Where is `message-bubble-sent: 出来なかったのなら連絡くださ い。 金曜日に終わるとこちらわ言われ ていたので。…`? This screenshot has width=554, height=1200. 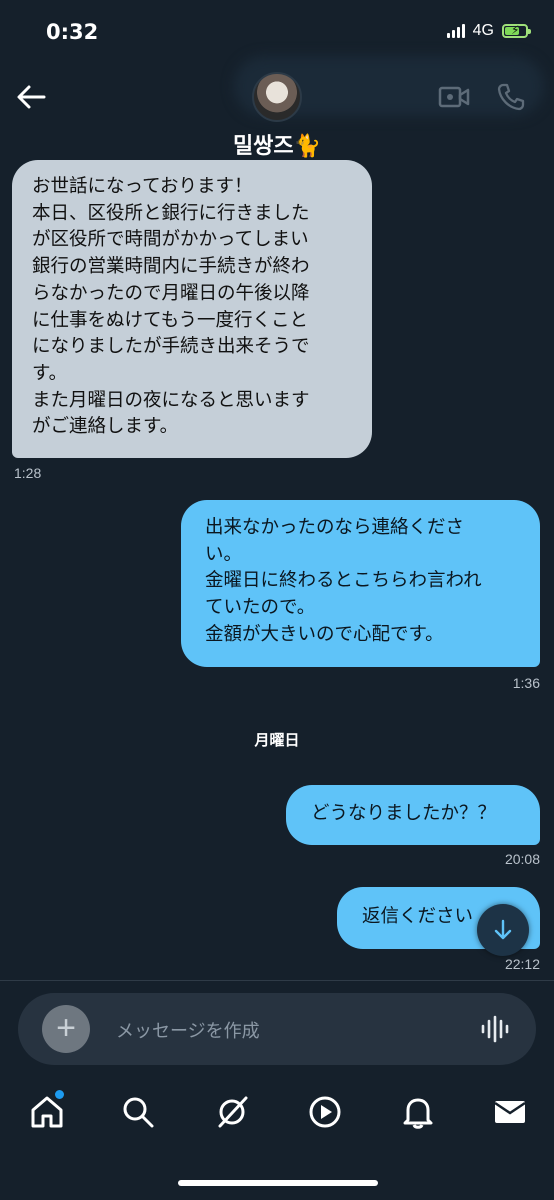 message-bubble-sent: 出来なかったのなら連絡くださ い。 金曜日に終わるとこちらわ言われ ていたので。… is located at coordinates (360, 583).